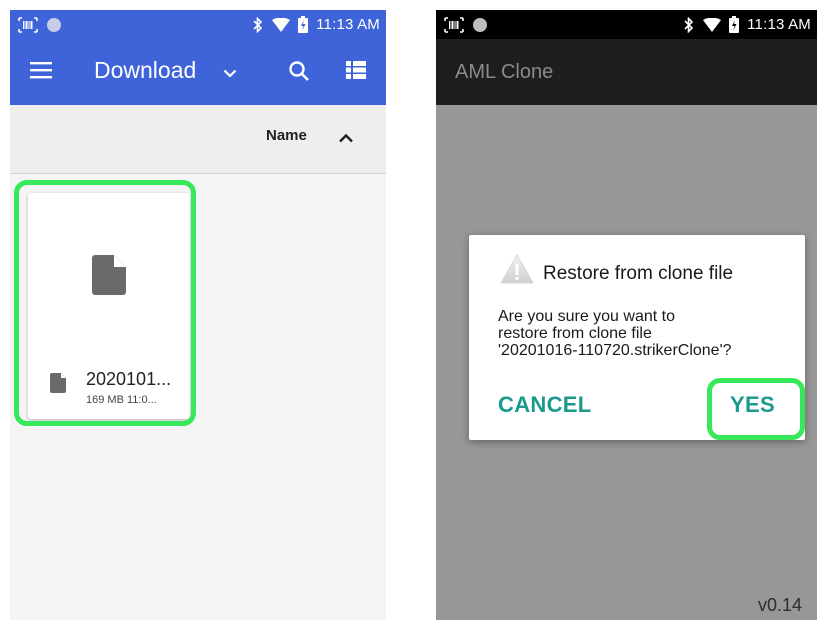  I want to click on chevron-down-icon, so click(230, 74).